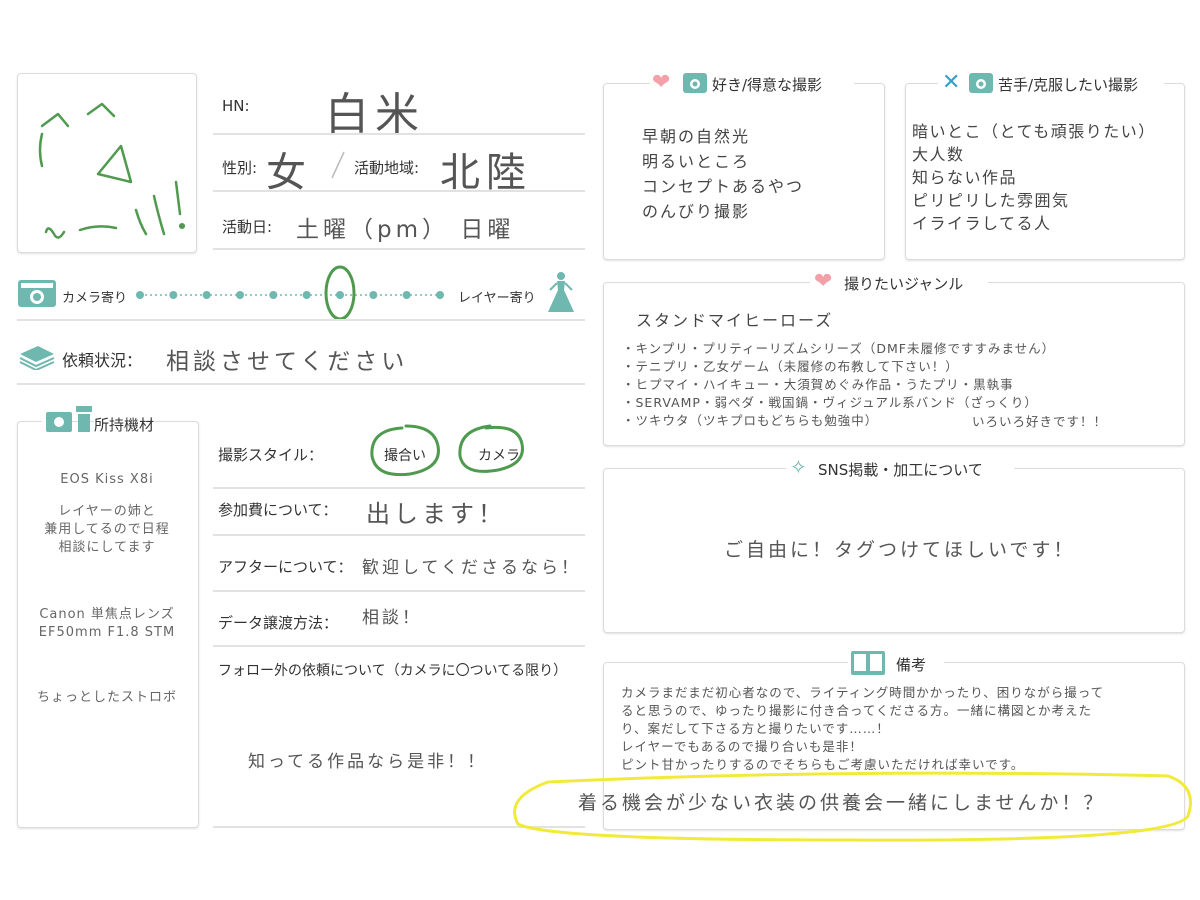  I want to click on likes-item: 明るいところ, so click(696, 161).